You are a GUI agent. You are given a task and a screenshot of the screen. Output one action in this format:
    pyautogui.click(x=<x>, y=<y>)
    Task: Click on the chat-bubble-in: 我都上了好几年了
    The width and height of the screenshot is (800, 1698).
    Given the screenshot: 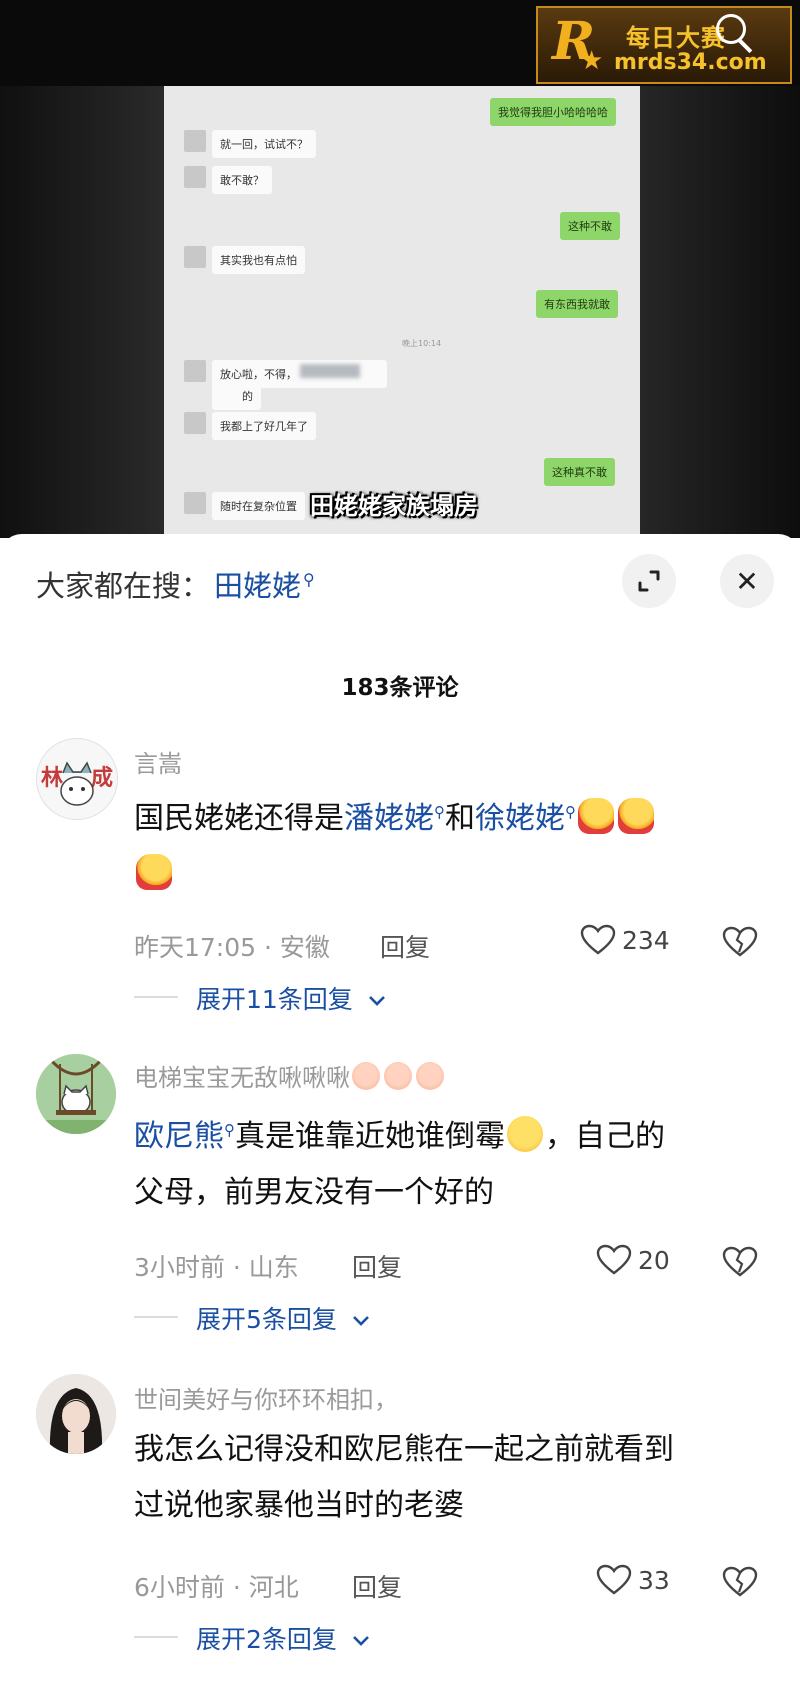 What is the action you would take?
    pyautogui.click(x=264, y=426)
    